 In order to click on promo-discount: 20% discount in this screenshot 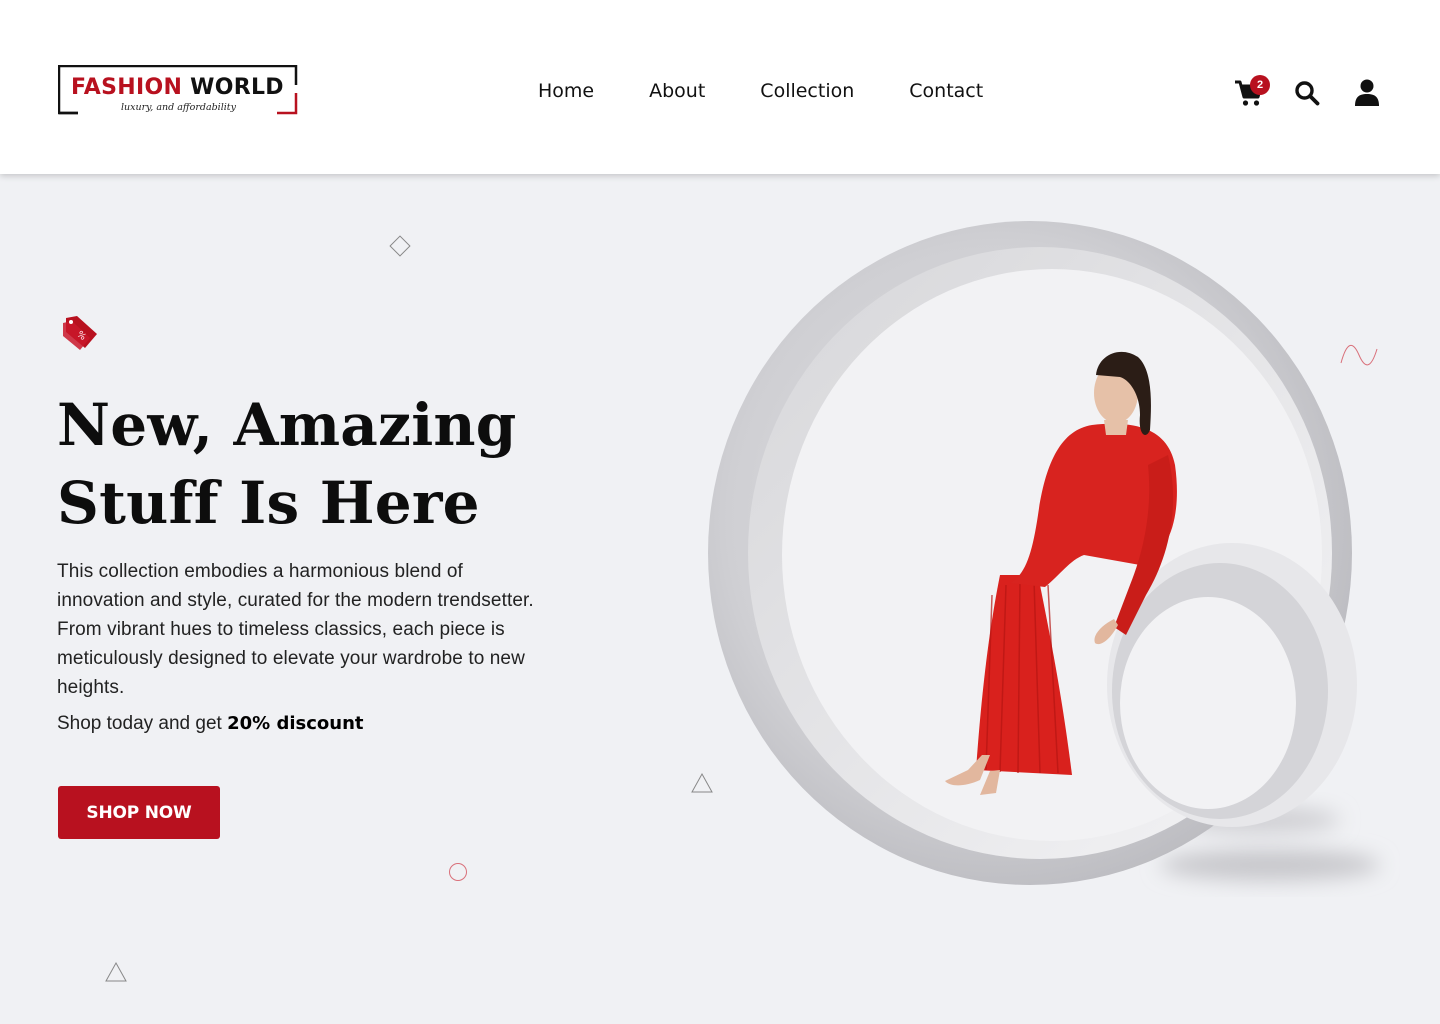, I will do `click(295, 723)`.